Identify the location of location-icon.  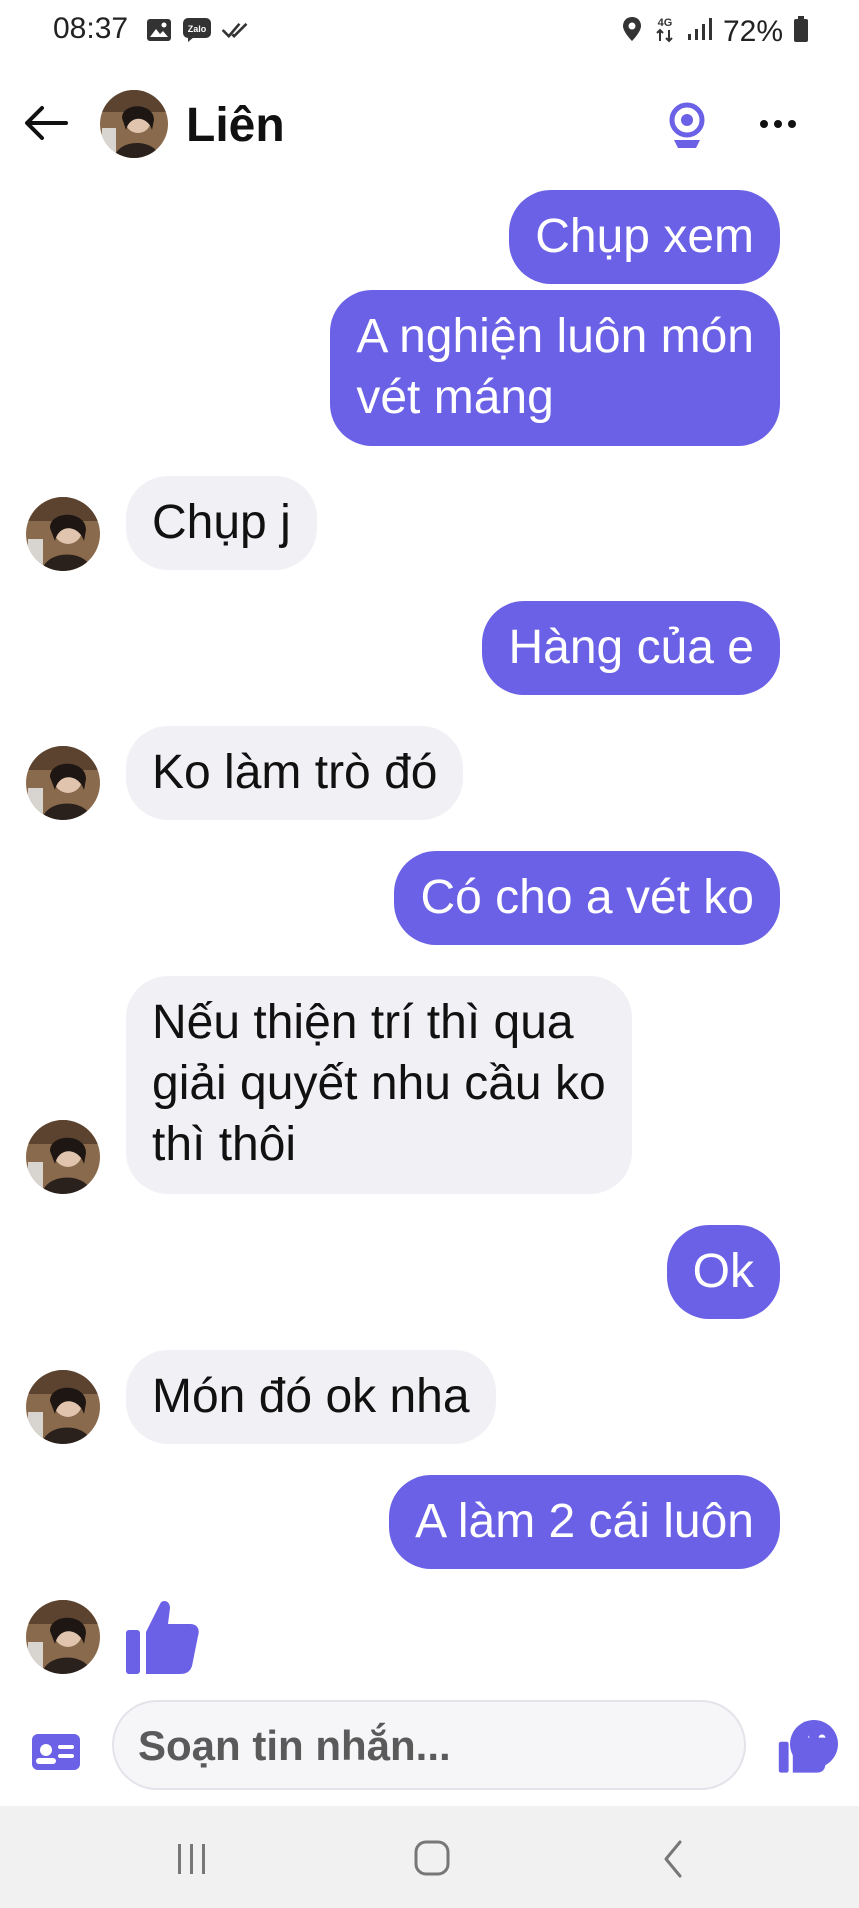
(632, 31).